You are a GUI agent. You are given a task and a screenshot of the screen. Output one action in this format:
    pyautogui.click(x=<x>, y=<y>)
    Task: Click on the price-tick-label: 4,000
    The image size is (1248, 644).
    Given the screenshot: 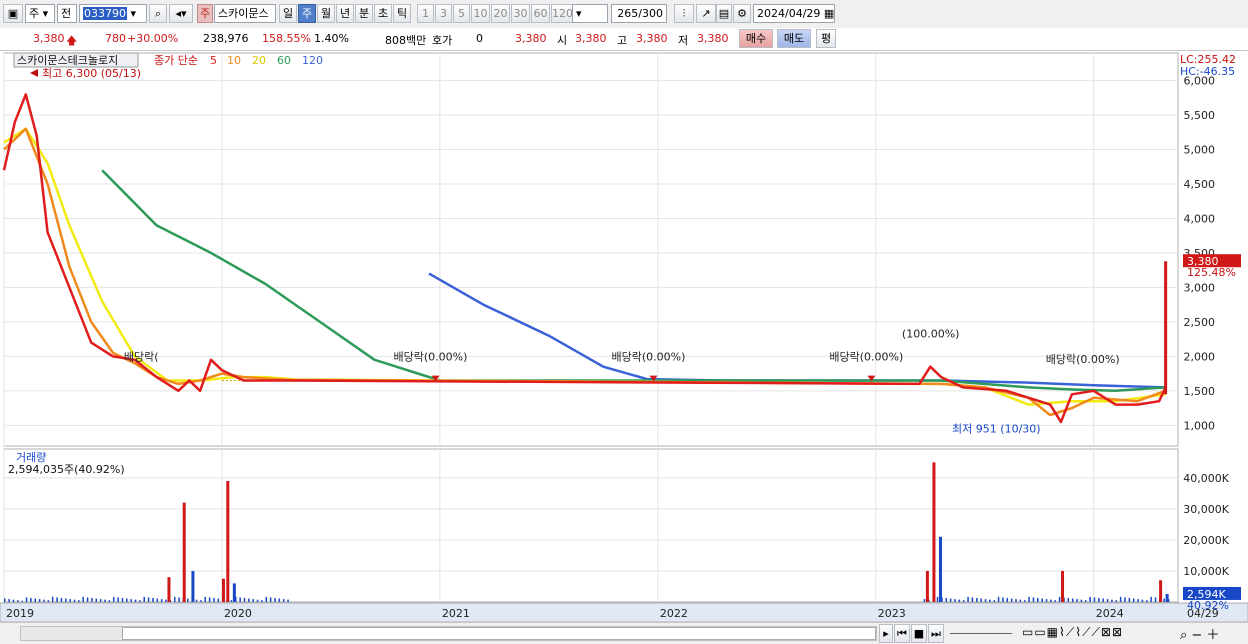 What is the action you would take?
    pyautogui.click(x=1200, y=218)
    